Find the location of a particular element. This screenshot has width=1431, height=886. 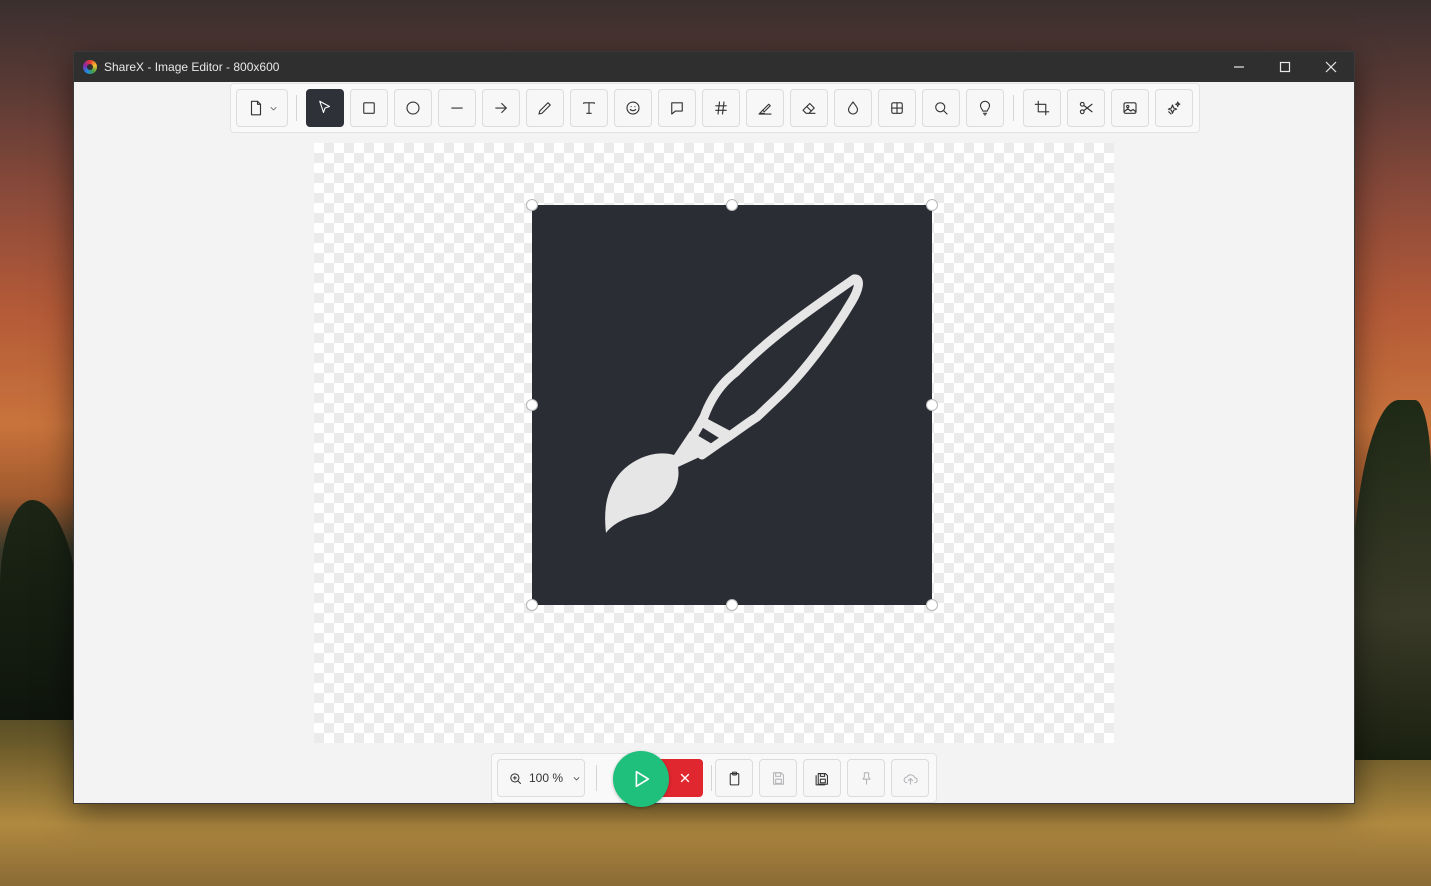

sparkle-icon is located at coordinates (1174, 108).